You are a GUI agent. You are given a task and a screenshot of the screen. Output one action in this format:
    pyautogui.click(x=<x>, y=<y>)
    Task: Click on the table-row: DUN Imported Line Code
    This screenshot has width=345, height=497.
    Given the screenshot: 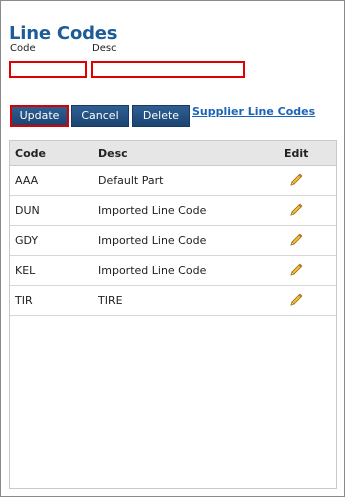 What is the action you would take?
    pyautogui.click(x=173, y=211)
    